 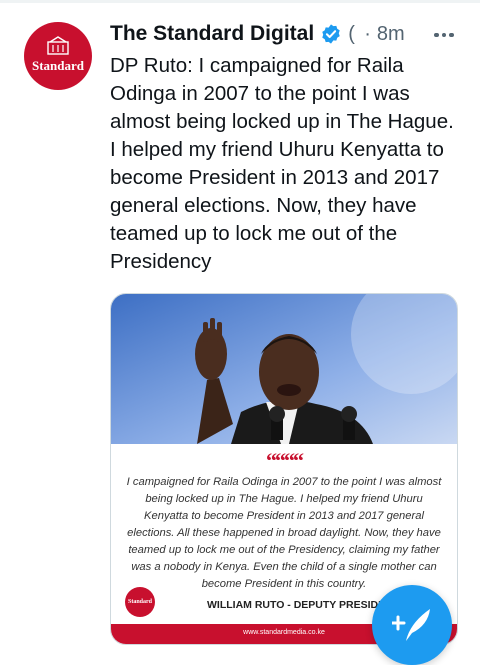 I want to click on quote-mark: ““““, so click(x=285, y=460).